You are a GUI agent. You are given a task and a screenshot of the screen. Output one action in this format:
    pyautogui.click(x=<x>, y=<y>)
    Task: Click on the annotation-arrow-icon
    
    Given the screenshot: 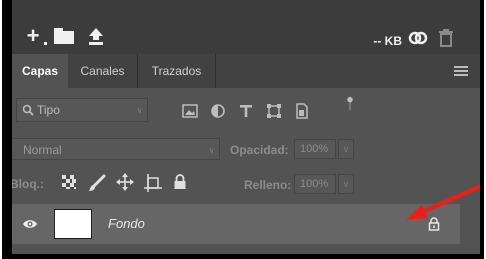 What is the action you would take?
    pyautogui.click(x=443, y=201)
    